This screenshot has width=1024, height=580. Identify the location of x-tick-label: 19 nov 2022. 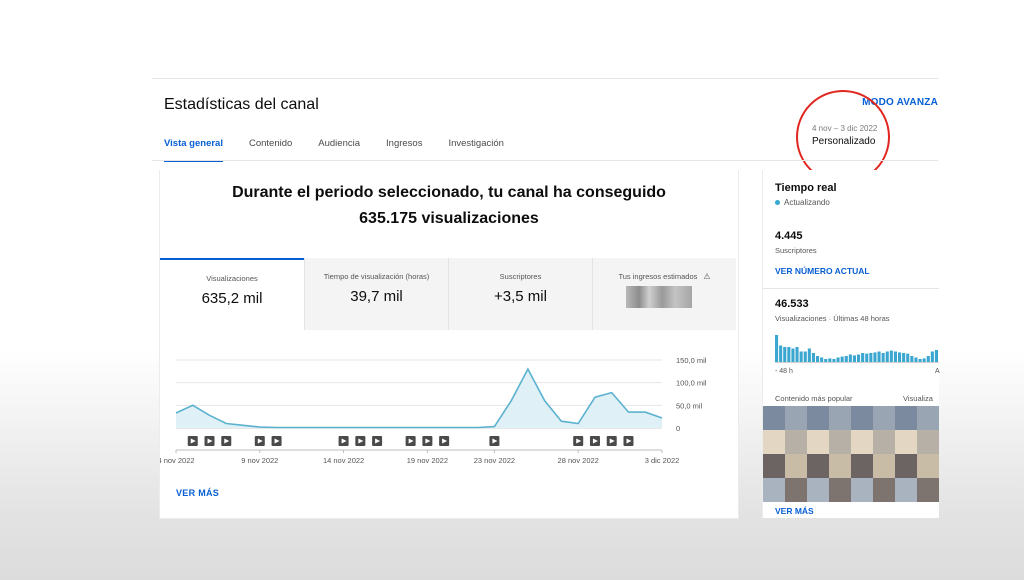
(427, 460).